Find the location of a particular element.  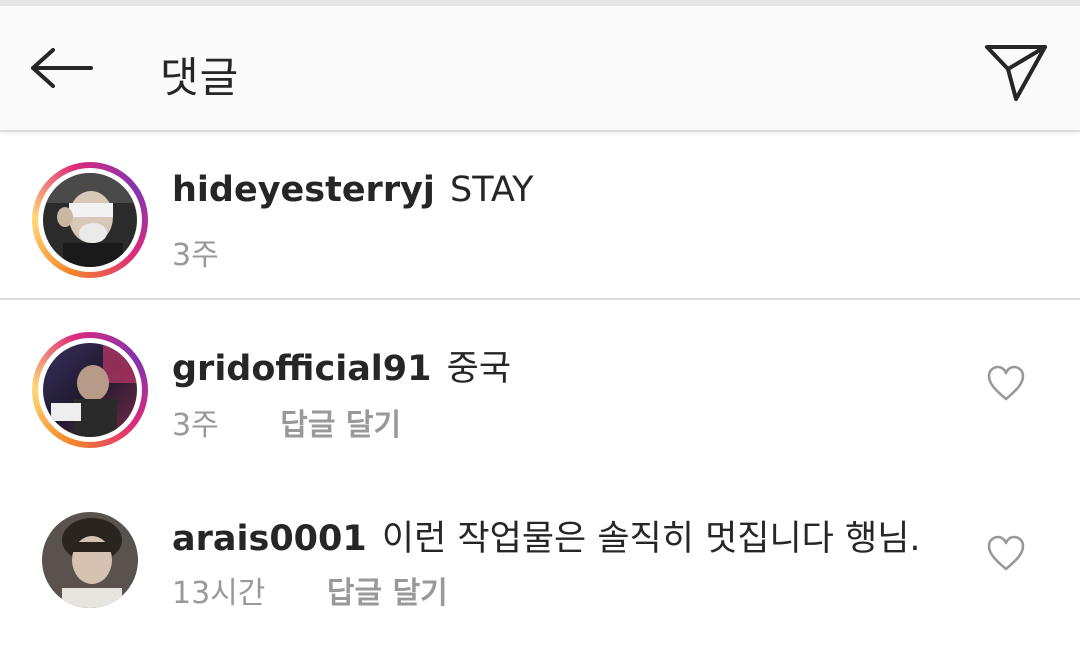

share-button is located at coordinates (1016, 73).